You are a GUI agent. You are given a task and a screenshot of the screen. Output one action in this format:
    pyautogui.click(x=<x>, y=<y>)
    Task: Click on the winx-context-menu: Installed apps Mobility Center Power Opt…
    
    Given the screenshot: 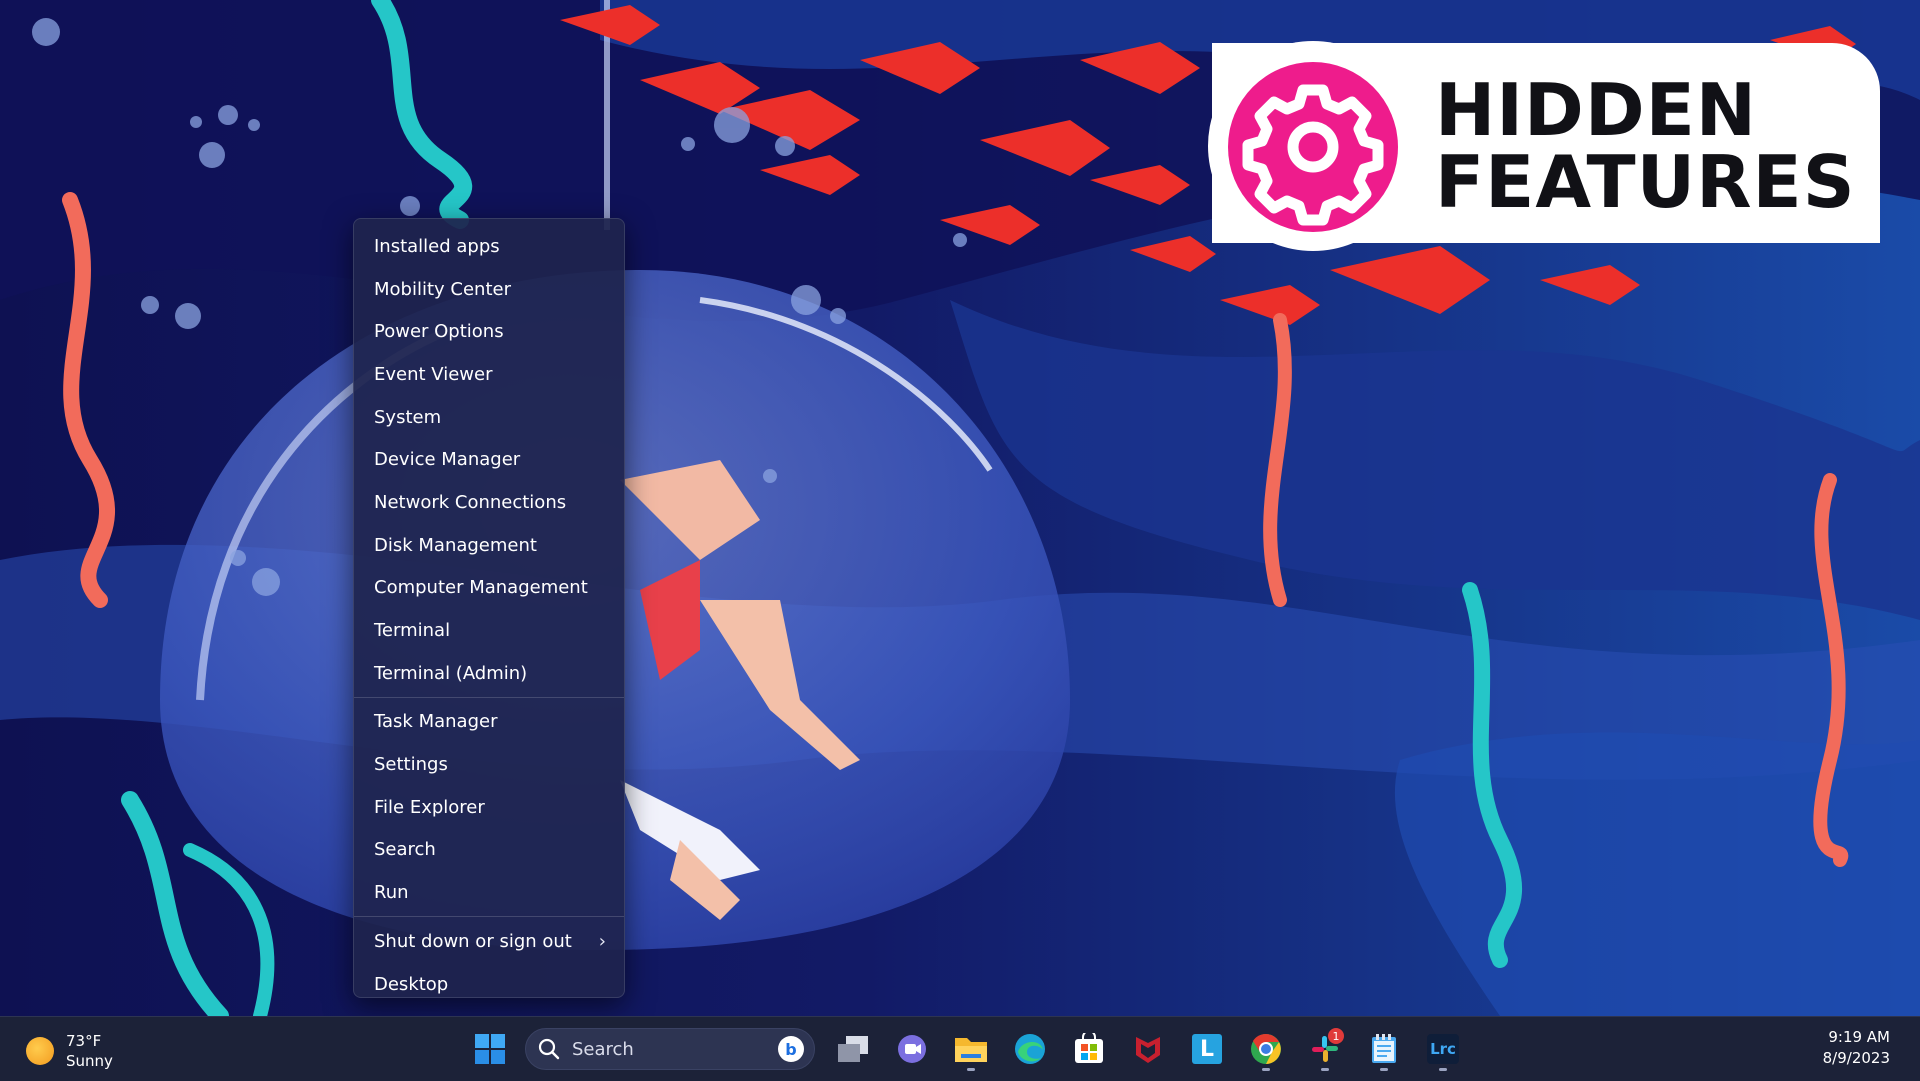 What is the action you would take?
    pyautogui.click(x=489, y=608)
    